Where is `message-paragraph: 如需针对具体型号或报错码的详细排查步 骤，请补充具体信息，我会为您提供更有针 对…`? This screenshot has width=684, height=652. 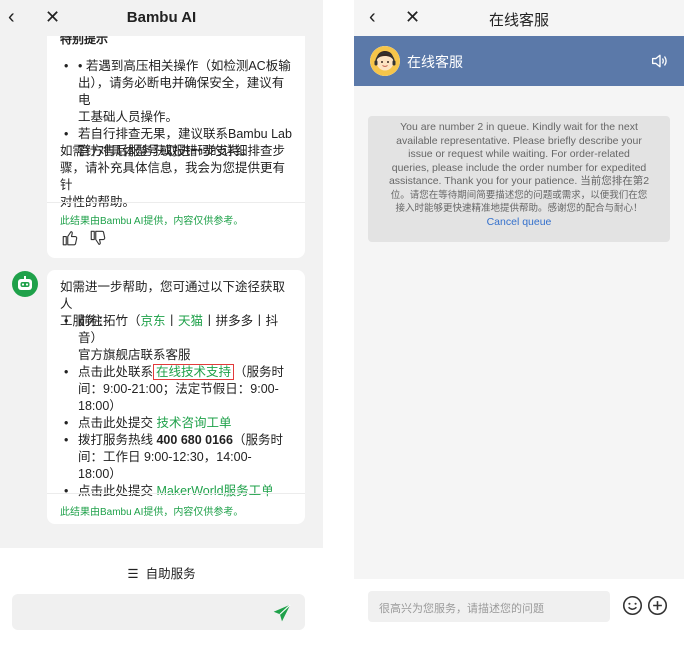
message-paragraph: 如需针对具体型号或报错码的详细排查步 骤，请补充具体信息，我会为您提供更有针 对… is located at coordinates (178, 177).